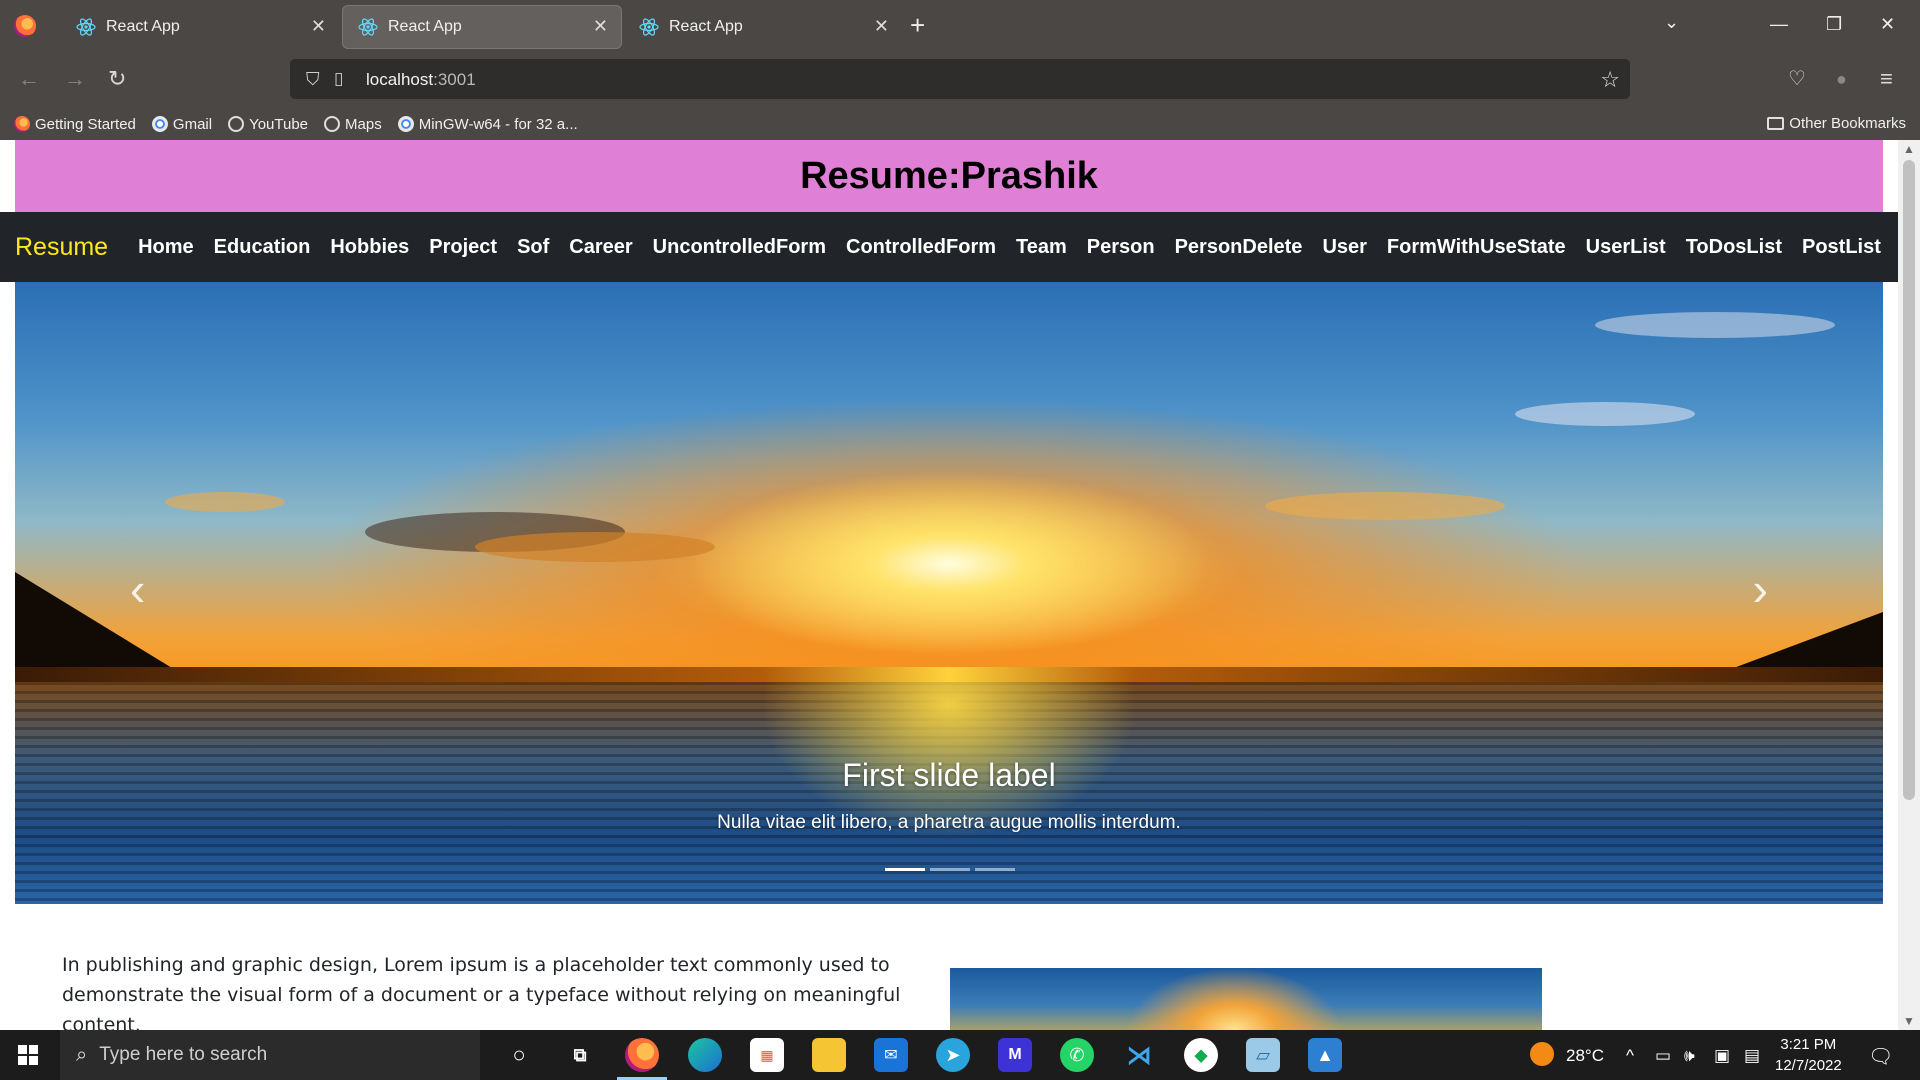  I want to click on nav-link-team: Team, so click(1041, 247).